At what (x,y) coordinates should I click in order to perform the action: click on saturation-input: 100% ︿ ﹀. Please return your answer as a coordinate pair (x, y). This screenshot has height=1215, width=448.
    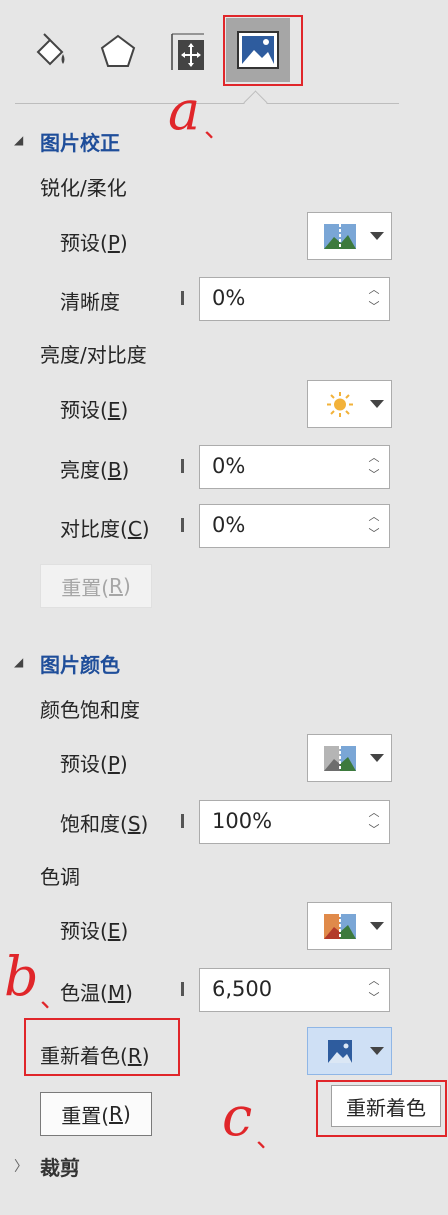
    Looking at the image, I should click on (294, 822).